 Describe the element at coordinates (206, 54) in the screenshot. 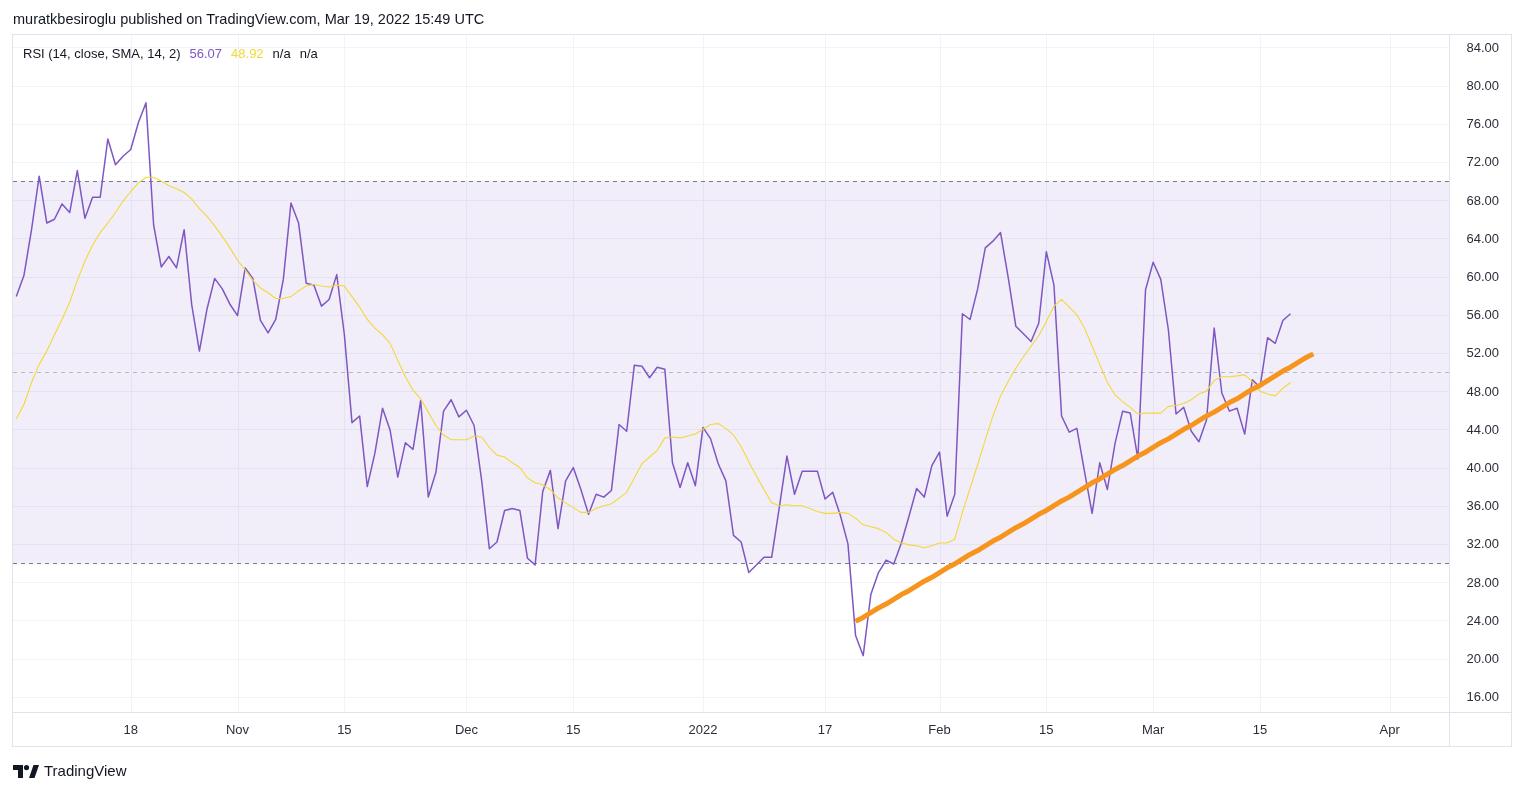

I see `indicator-value: 56.07` at that location.